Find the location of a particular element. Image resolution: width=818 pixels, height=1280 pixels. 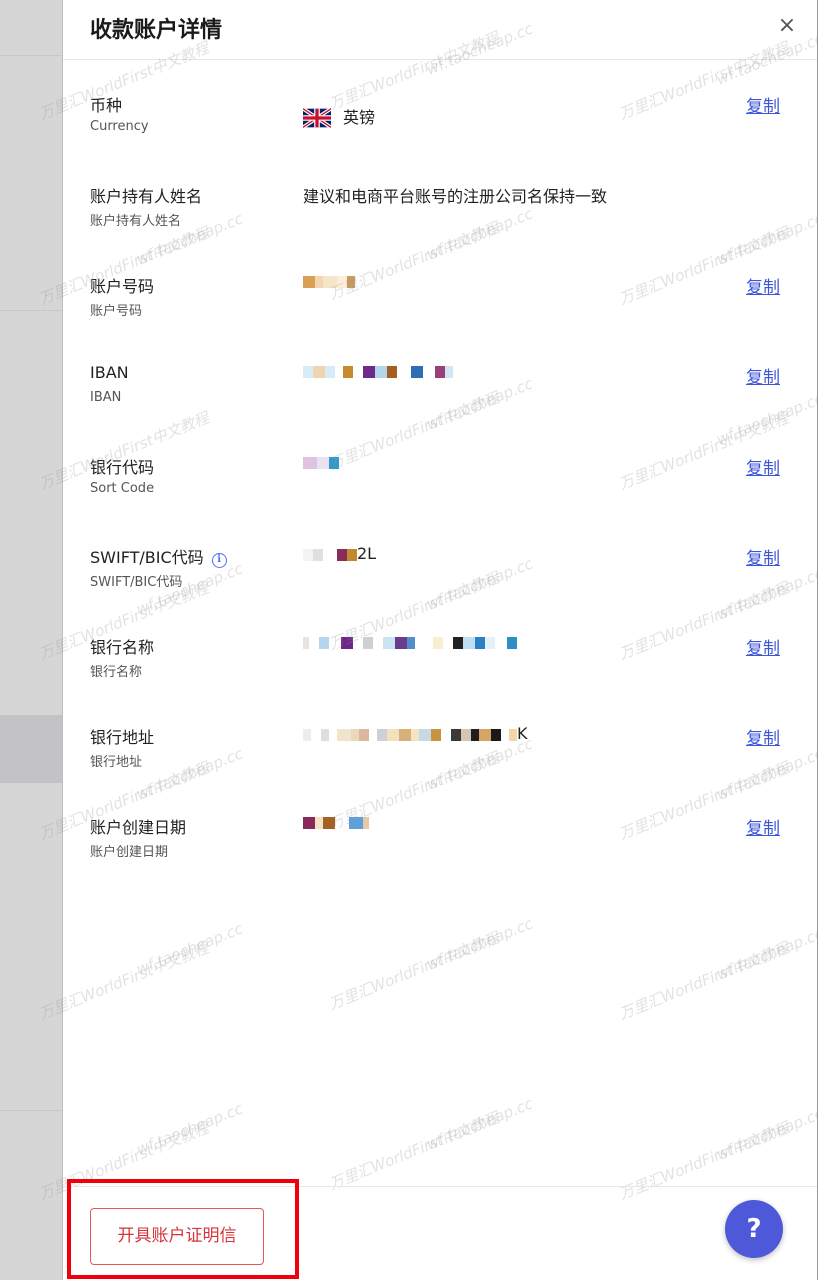

swift-value-visible: 2L is located at coordinates (367, 553).